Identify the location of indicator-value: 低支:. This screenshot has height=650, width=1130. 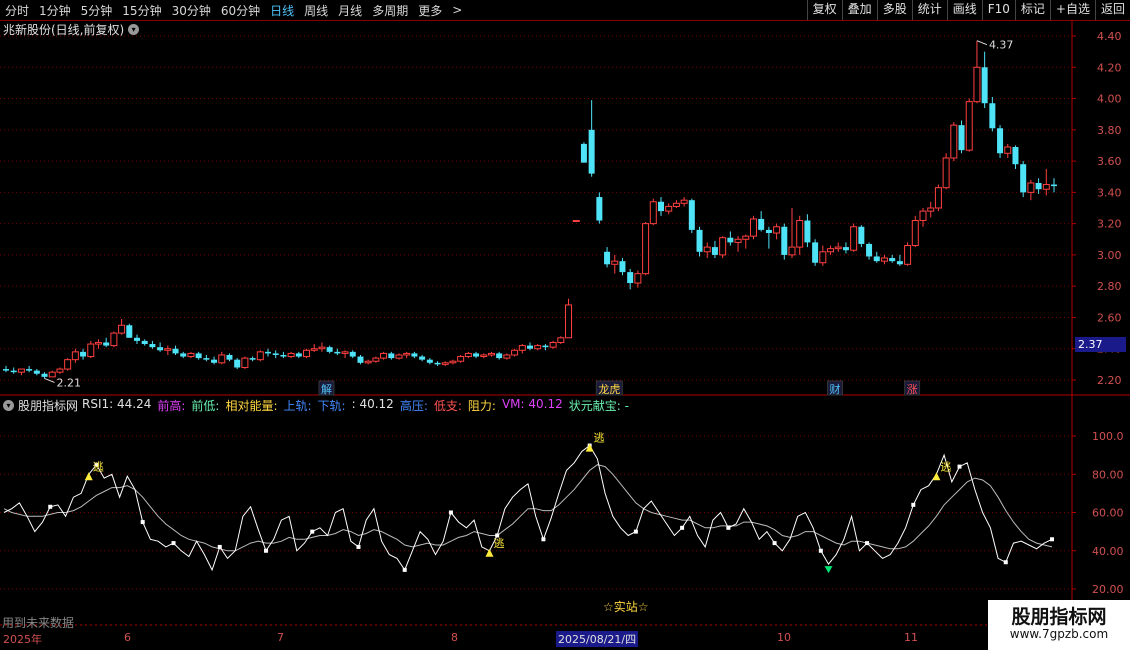
(447, 406).